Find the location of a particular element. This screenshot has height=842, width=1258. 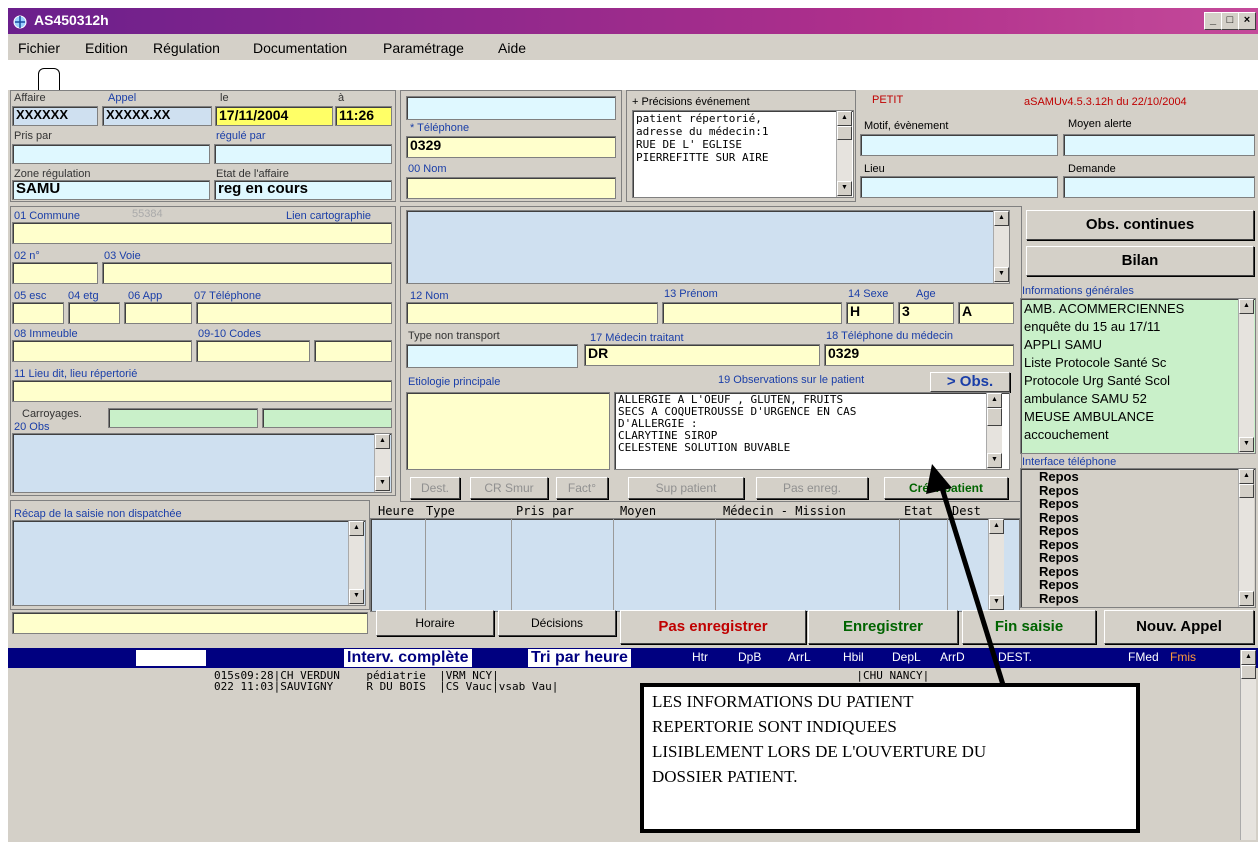

caller-top-field is located at coordinates (511, 108).